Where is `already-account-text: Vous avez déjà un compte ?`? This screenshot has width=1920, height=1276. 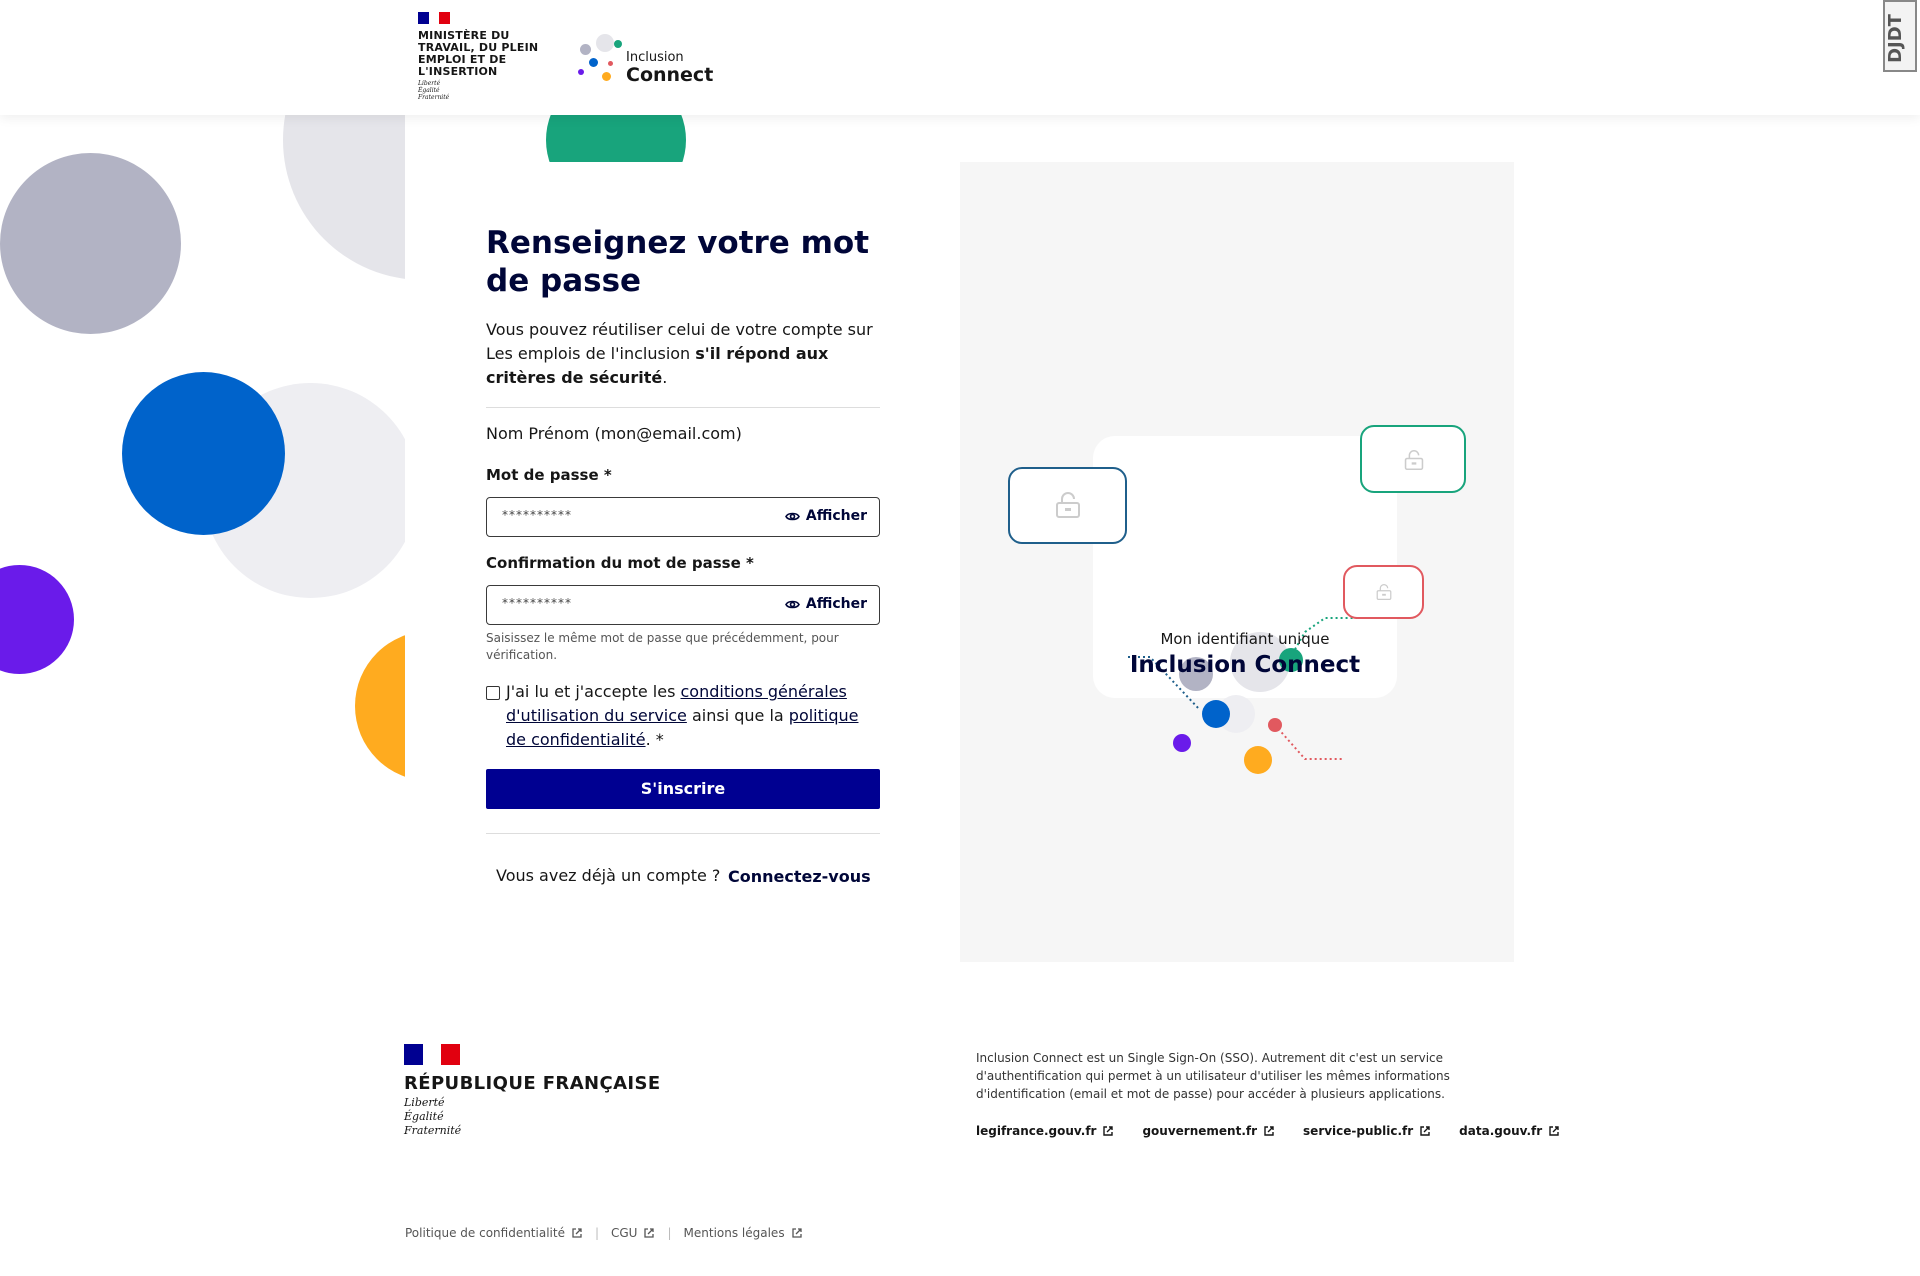
already-account-text: Vous avez déjà un compte ? is located at coordinates (608, 875).